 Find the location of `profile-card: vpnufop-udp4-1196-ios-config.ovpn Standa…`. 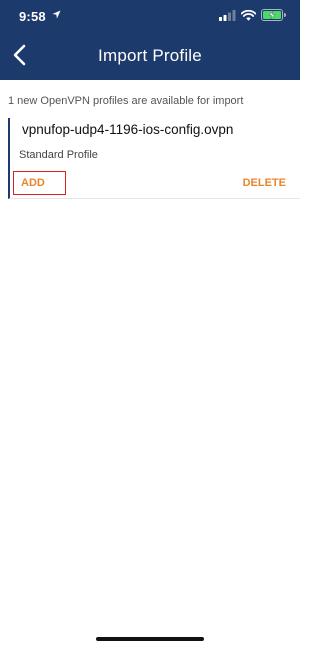

profile-card: vpnufop-udp4-1196-ios-config.ovpn Standa… is located at coordinates (154, 158).